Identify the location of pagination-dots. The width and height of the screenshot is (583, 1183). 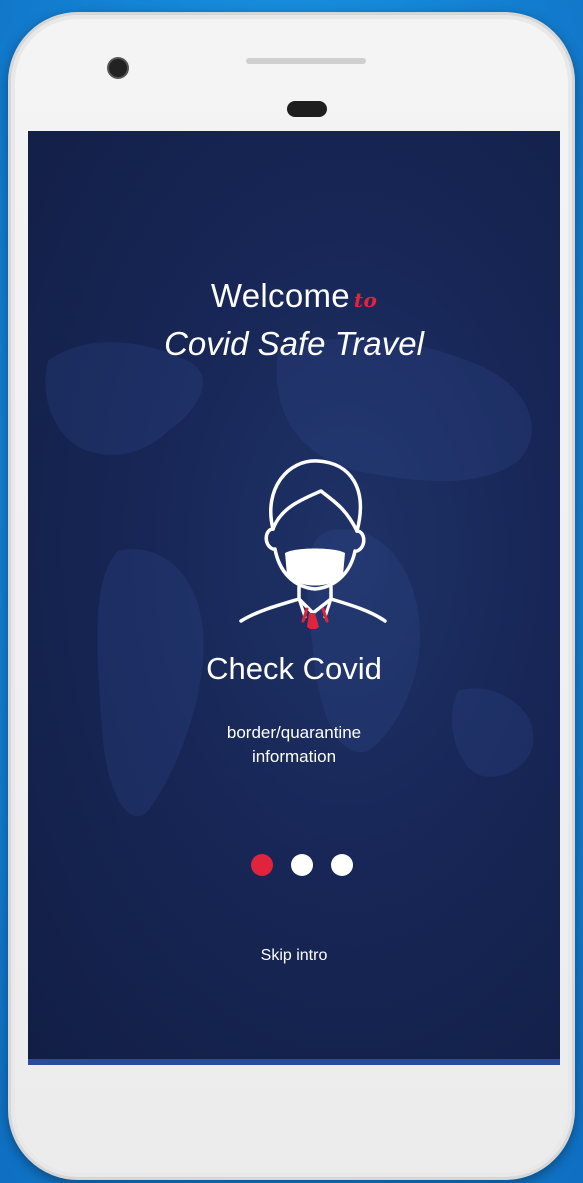
(311, 866).